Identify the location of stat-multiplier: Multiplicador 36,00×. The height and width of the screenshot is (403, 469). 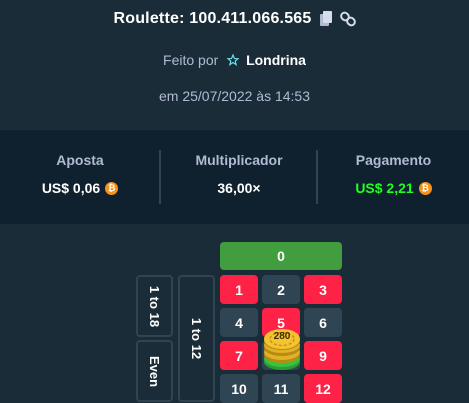
(239, 177).